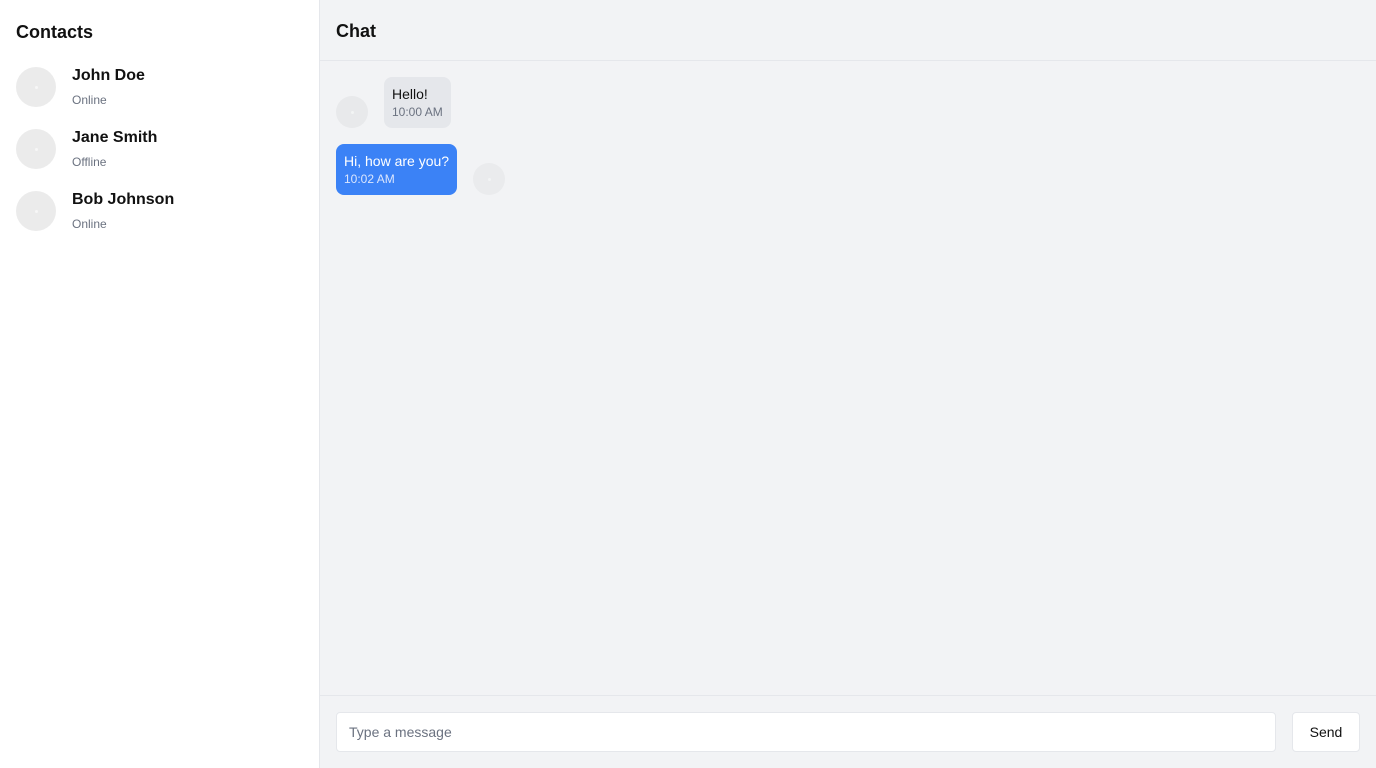 Image resolution: width=1376 pixels, height=768 pixels. Describe the element at coordinates (1326, 732) in the screenshot. I see `send-button: Send` at that location.